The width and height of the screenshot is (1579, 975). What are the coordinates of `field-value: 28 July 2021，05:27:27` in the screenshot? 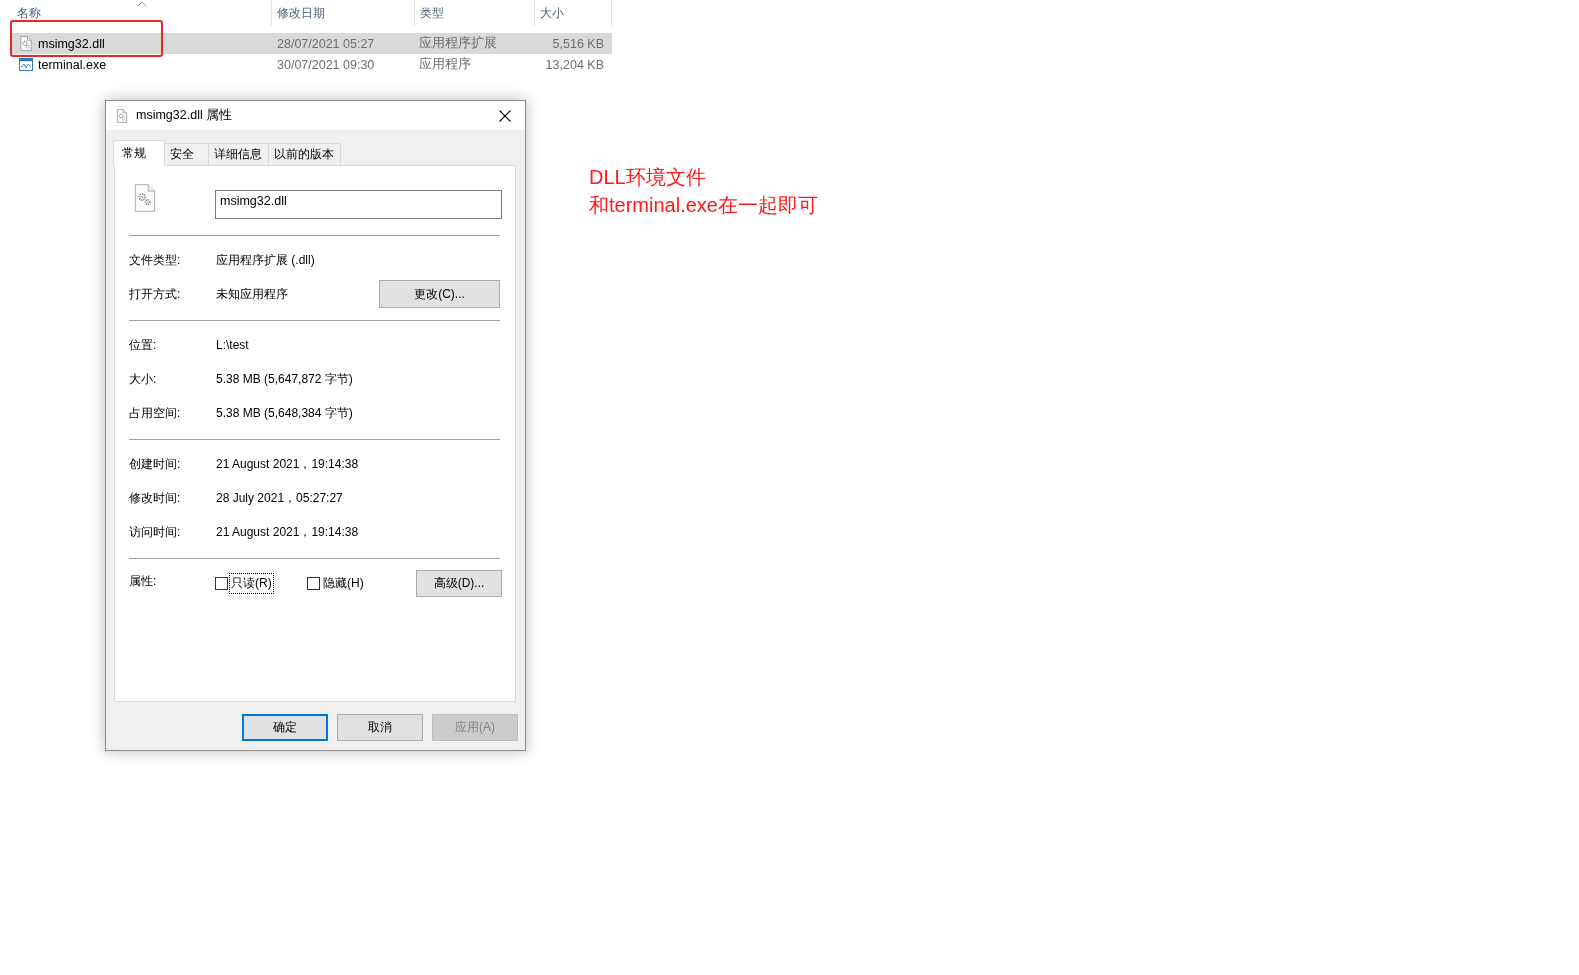 It's located at (280, 498).